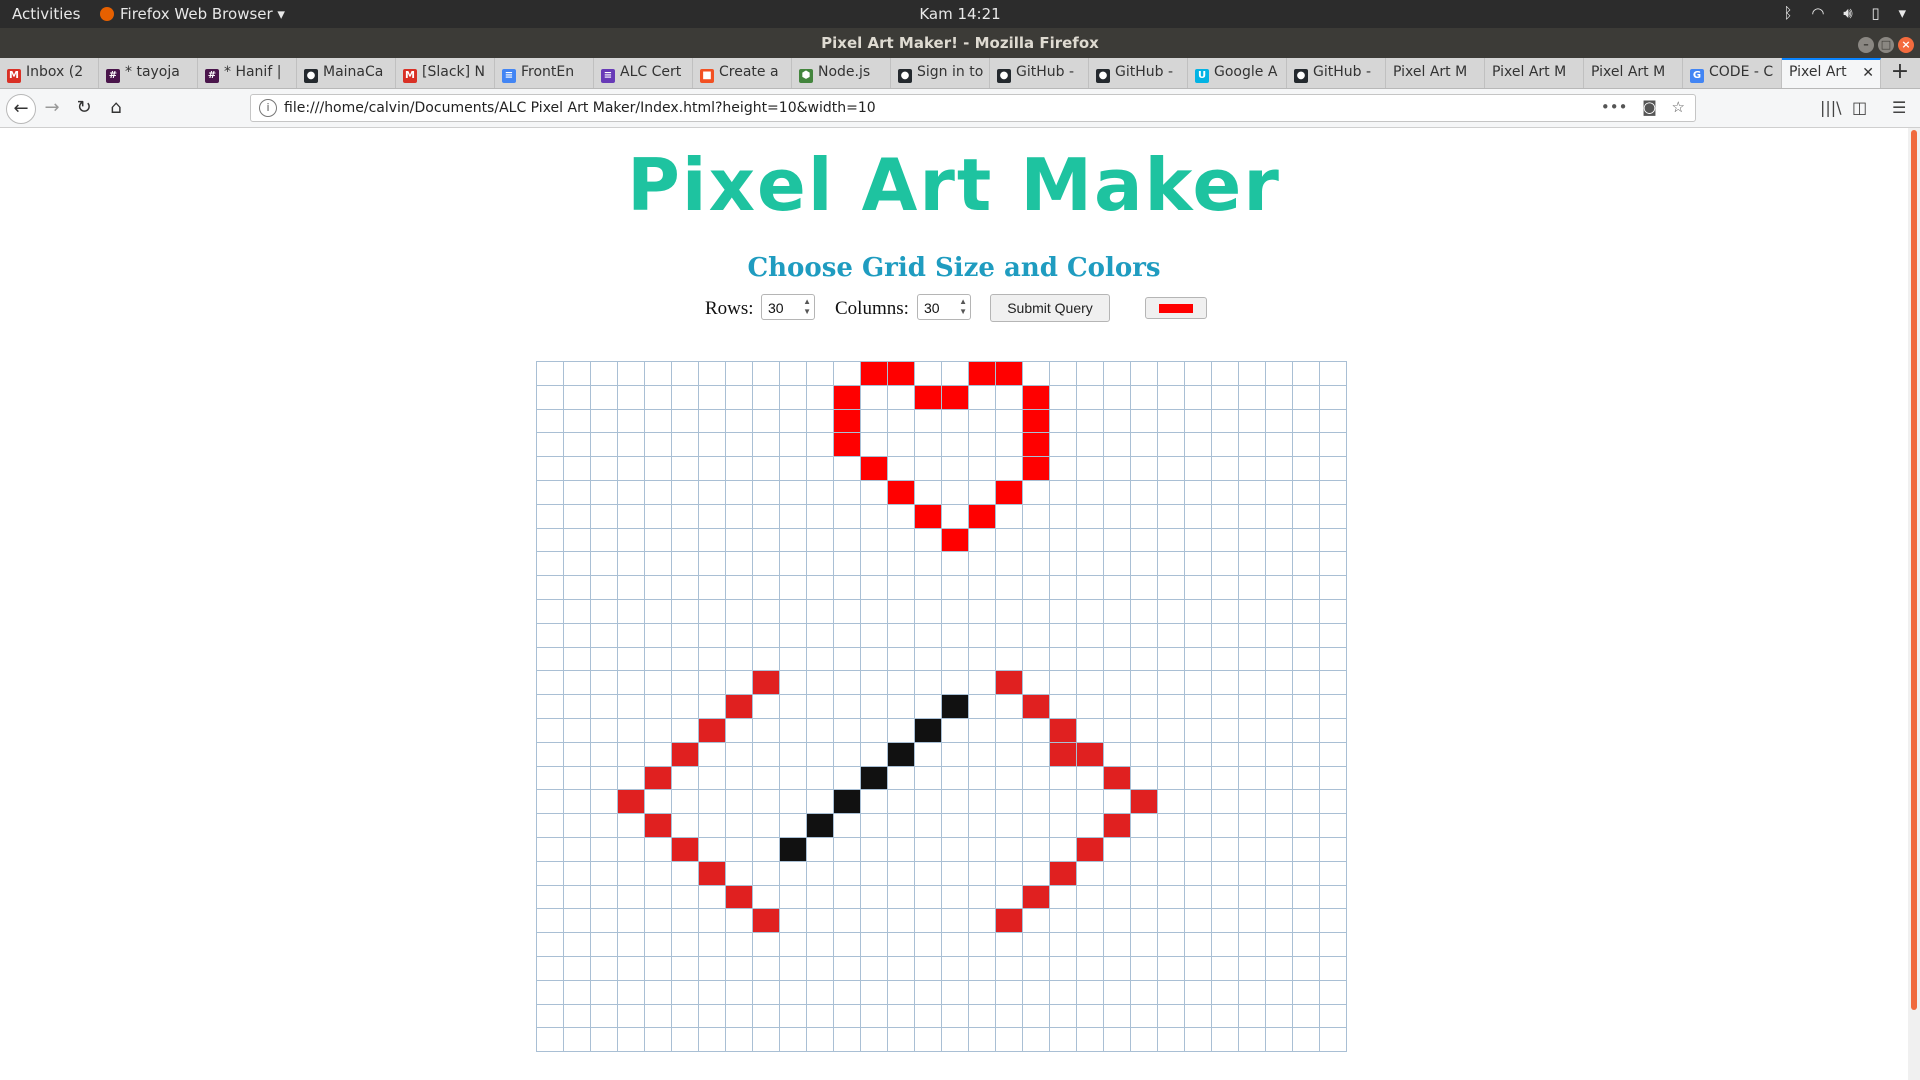 The image size is (1920, 1080). I want to click on browser-tab: G CODE - C, so click(1732, 73).